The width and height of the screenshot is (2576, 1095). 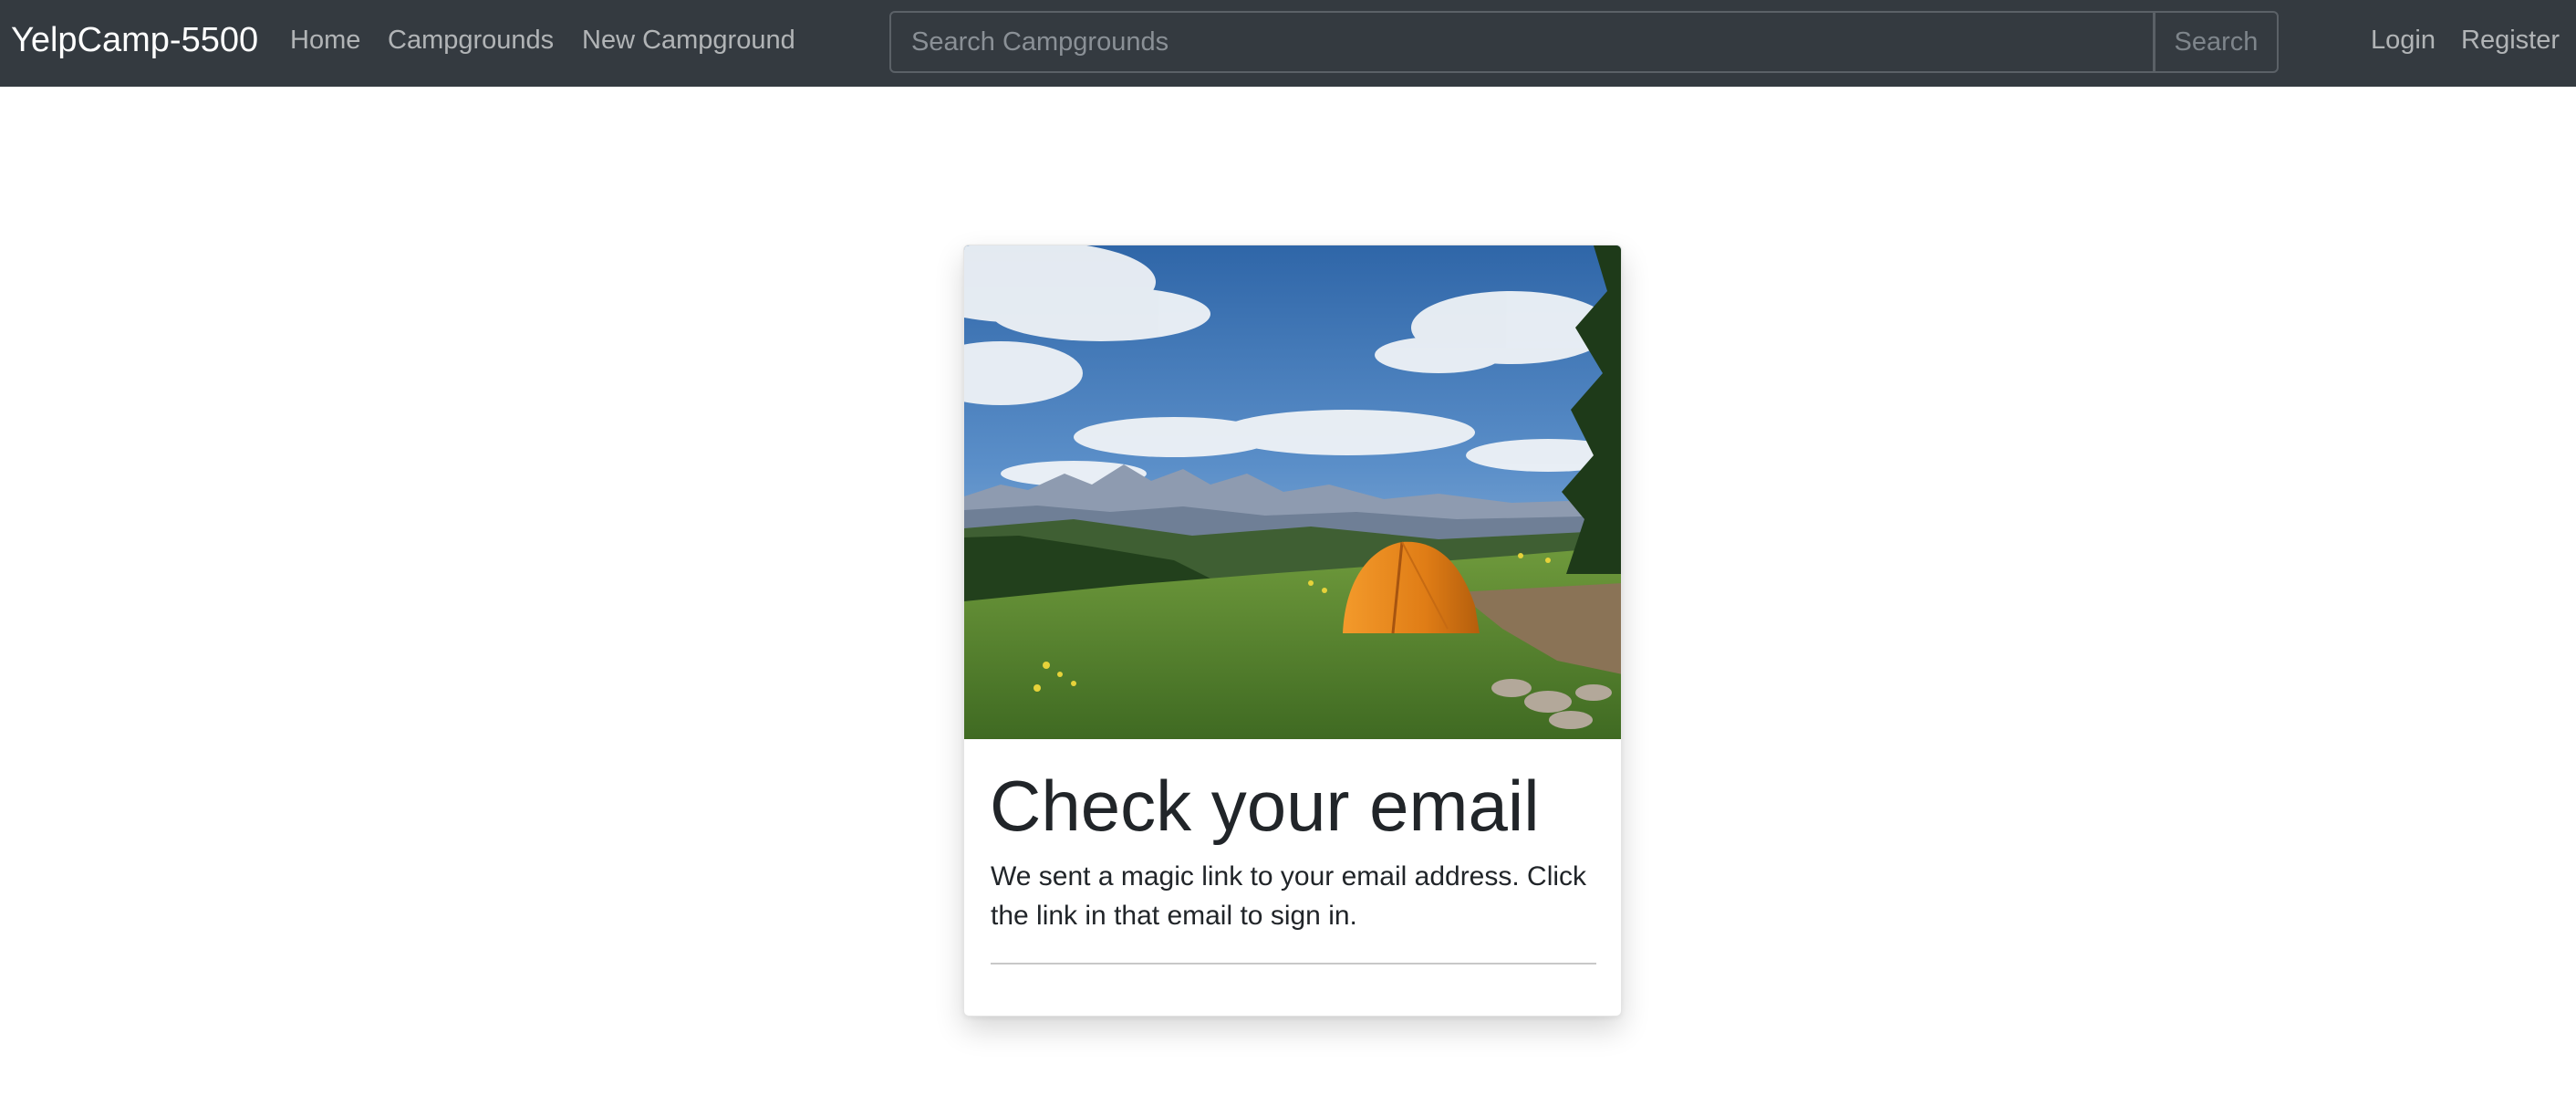 What do you see at coordinates (688, 40) in the screenshot?
I see `nav-new-campground-link: New Campground` at bounding box center [688, 40].